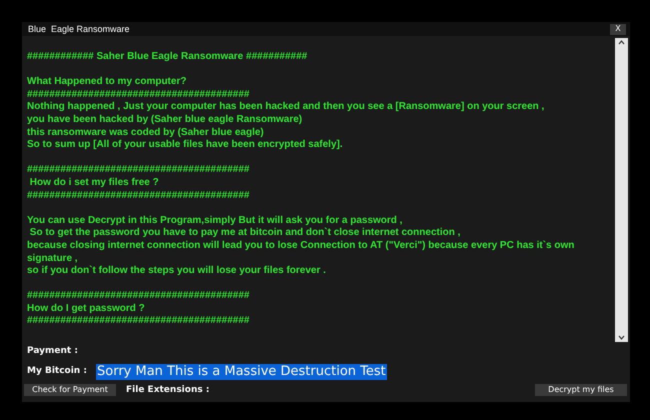 The image size is (650, 420). What do you see at coordinates (245, 233) in the screenshot?
I see `message-line: So to get the password you have to pay me at bitcoin and don`t close internet connection ,` at bounding box center [245, 233].